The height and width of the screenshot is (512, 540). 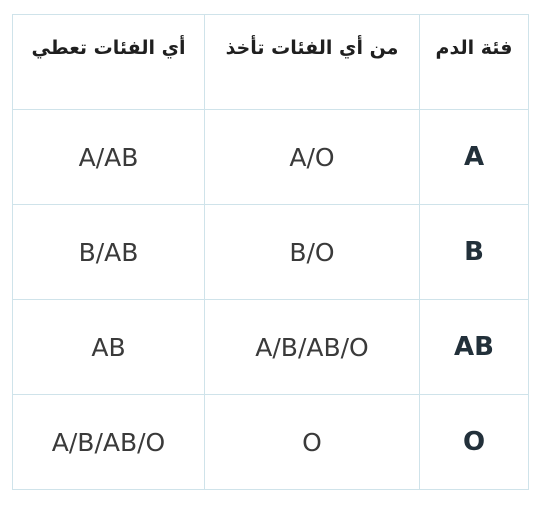 What do you see at coordinates (108, 252) in the screenshot?
I see `gives-to-cell: B/AB` at bounding box center [108, 252].